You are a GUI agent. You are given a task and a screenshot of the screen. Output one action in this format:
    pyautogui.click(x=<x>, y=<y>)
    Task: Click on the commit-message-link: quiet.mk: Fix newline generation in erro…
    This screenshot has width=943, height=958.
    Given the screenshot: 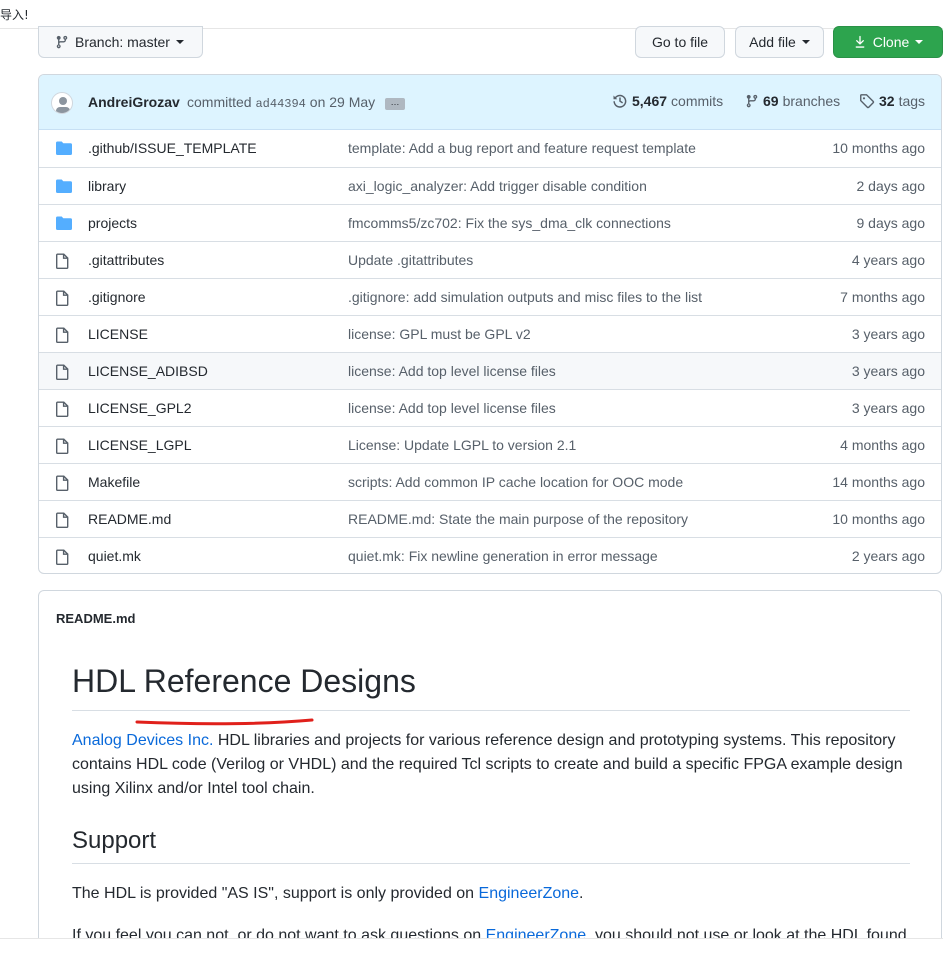 What is the action you would take?
    pyautogui.click(x=503, y=556)
    